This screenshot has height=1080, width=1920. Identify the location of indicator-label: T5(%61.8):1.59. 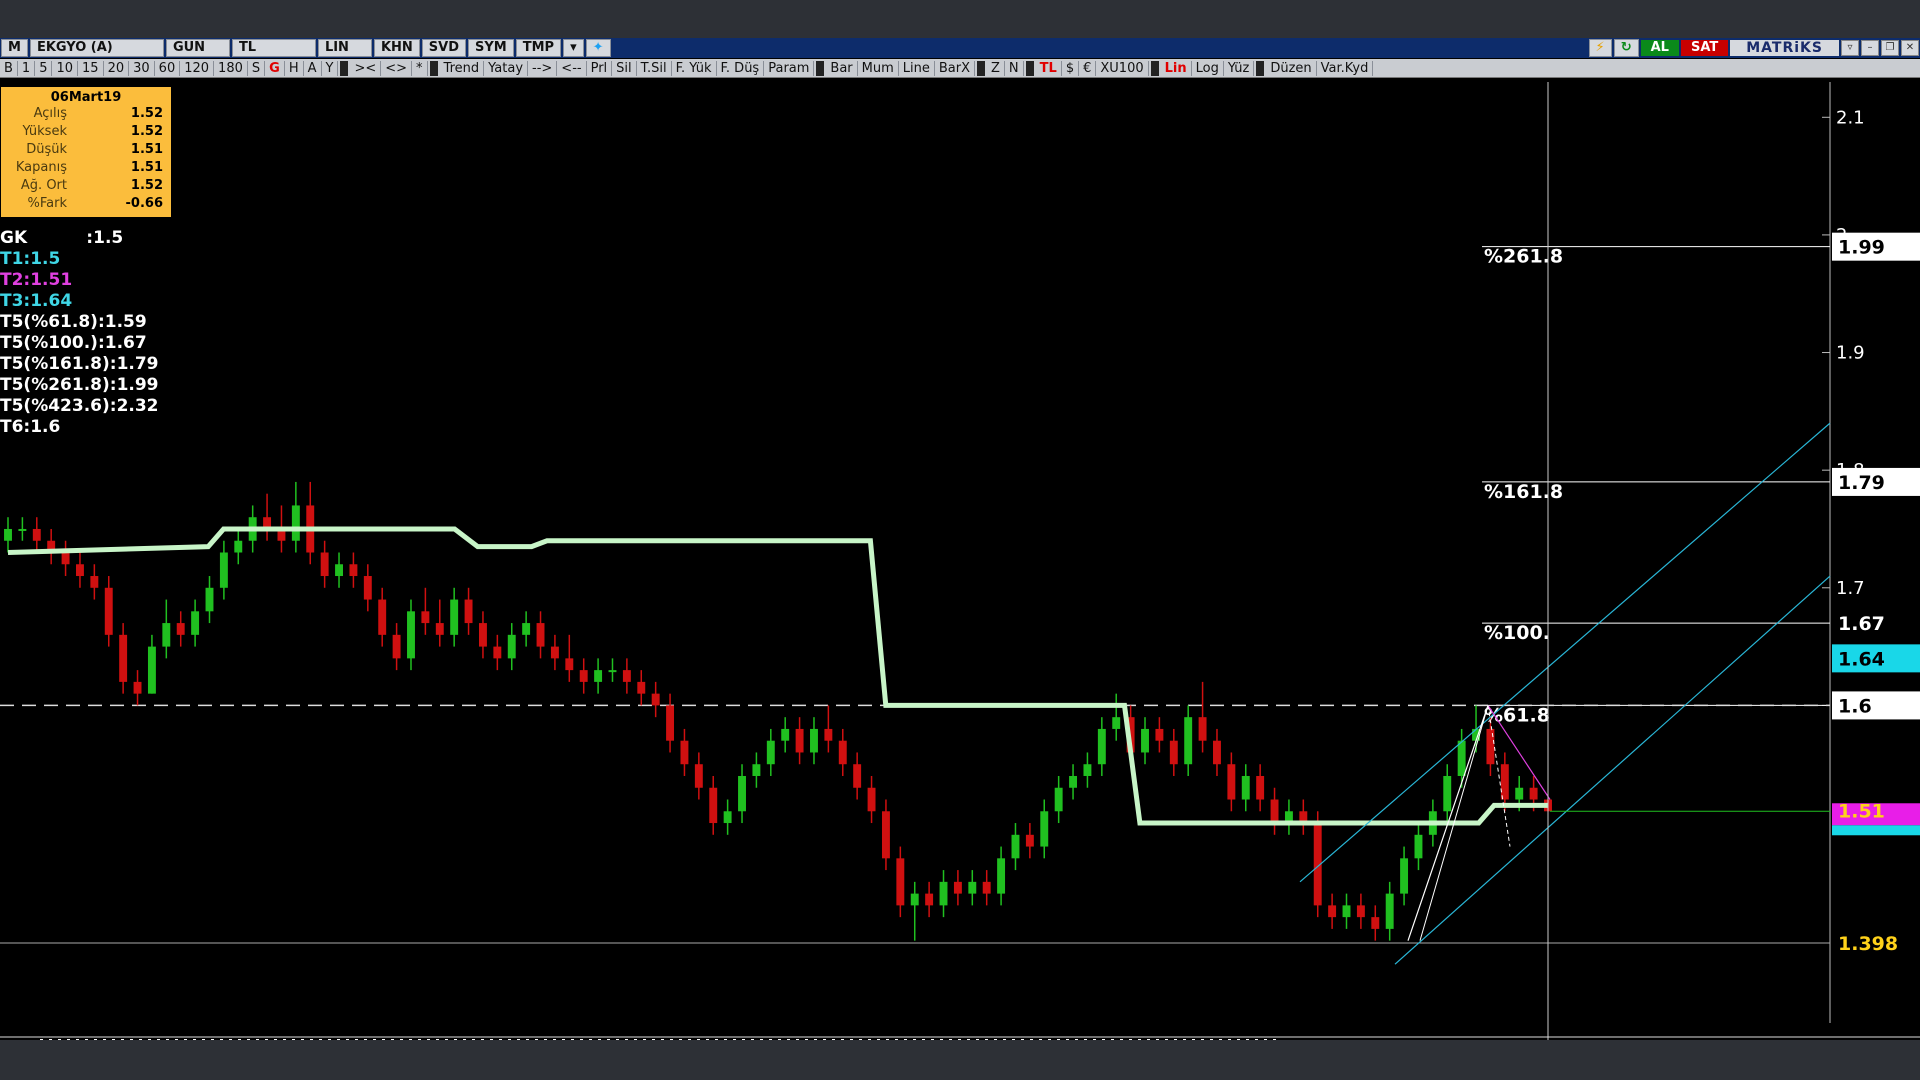
(73, 322).